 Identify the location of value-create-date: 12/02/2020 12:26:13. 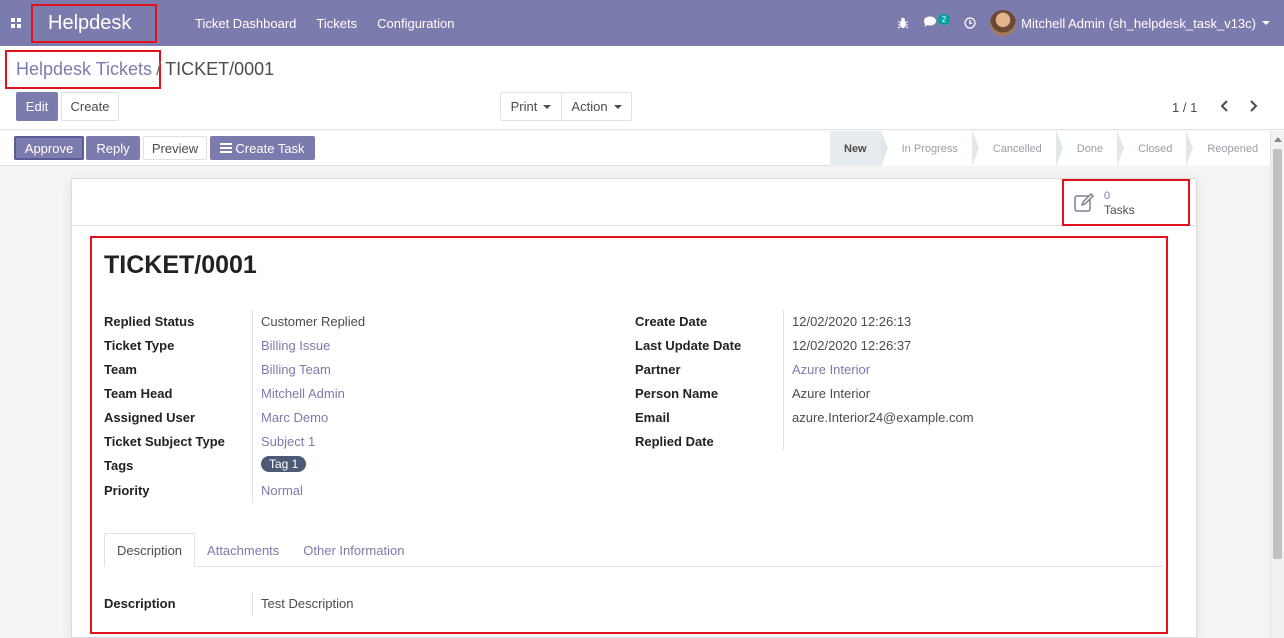
(852, 321).